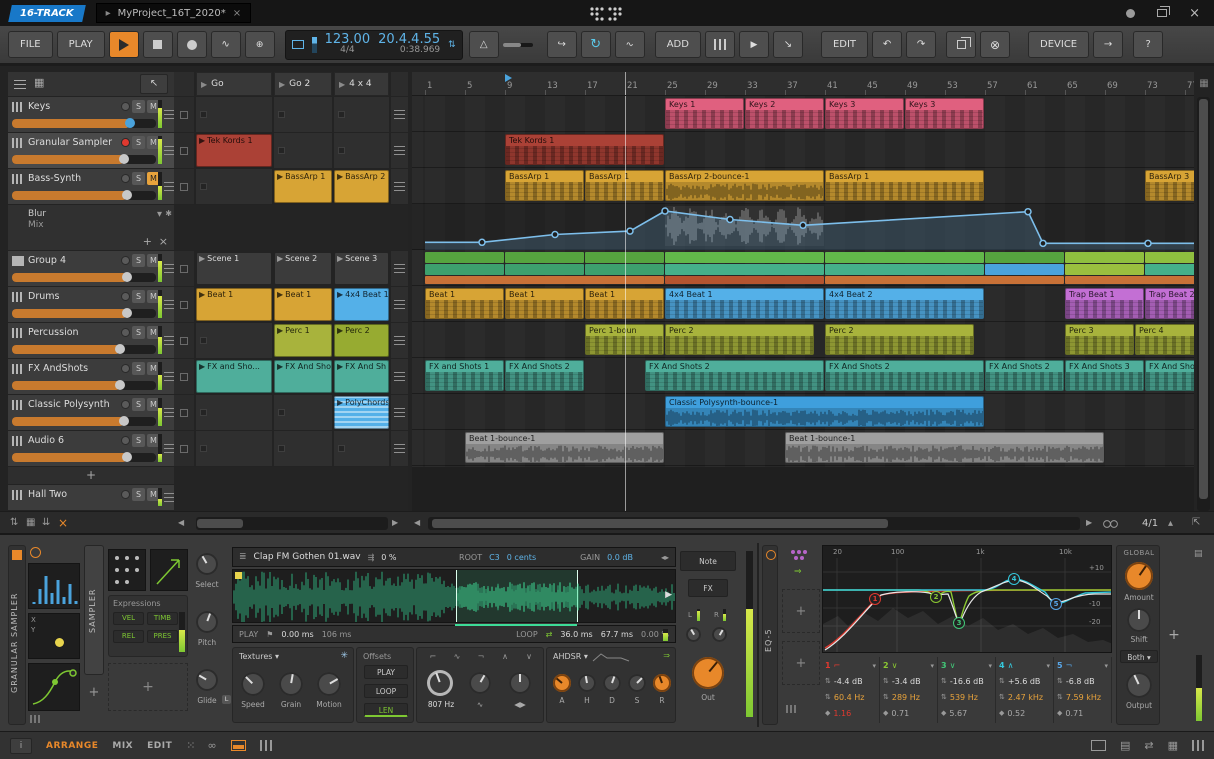  What do you see at coordinates (801, 663) in the screenshot?
I see `eq-mod-slot-add-button: +` at bounding box center [801, 663].